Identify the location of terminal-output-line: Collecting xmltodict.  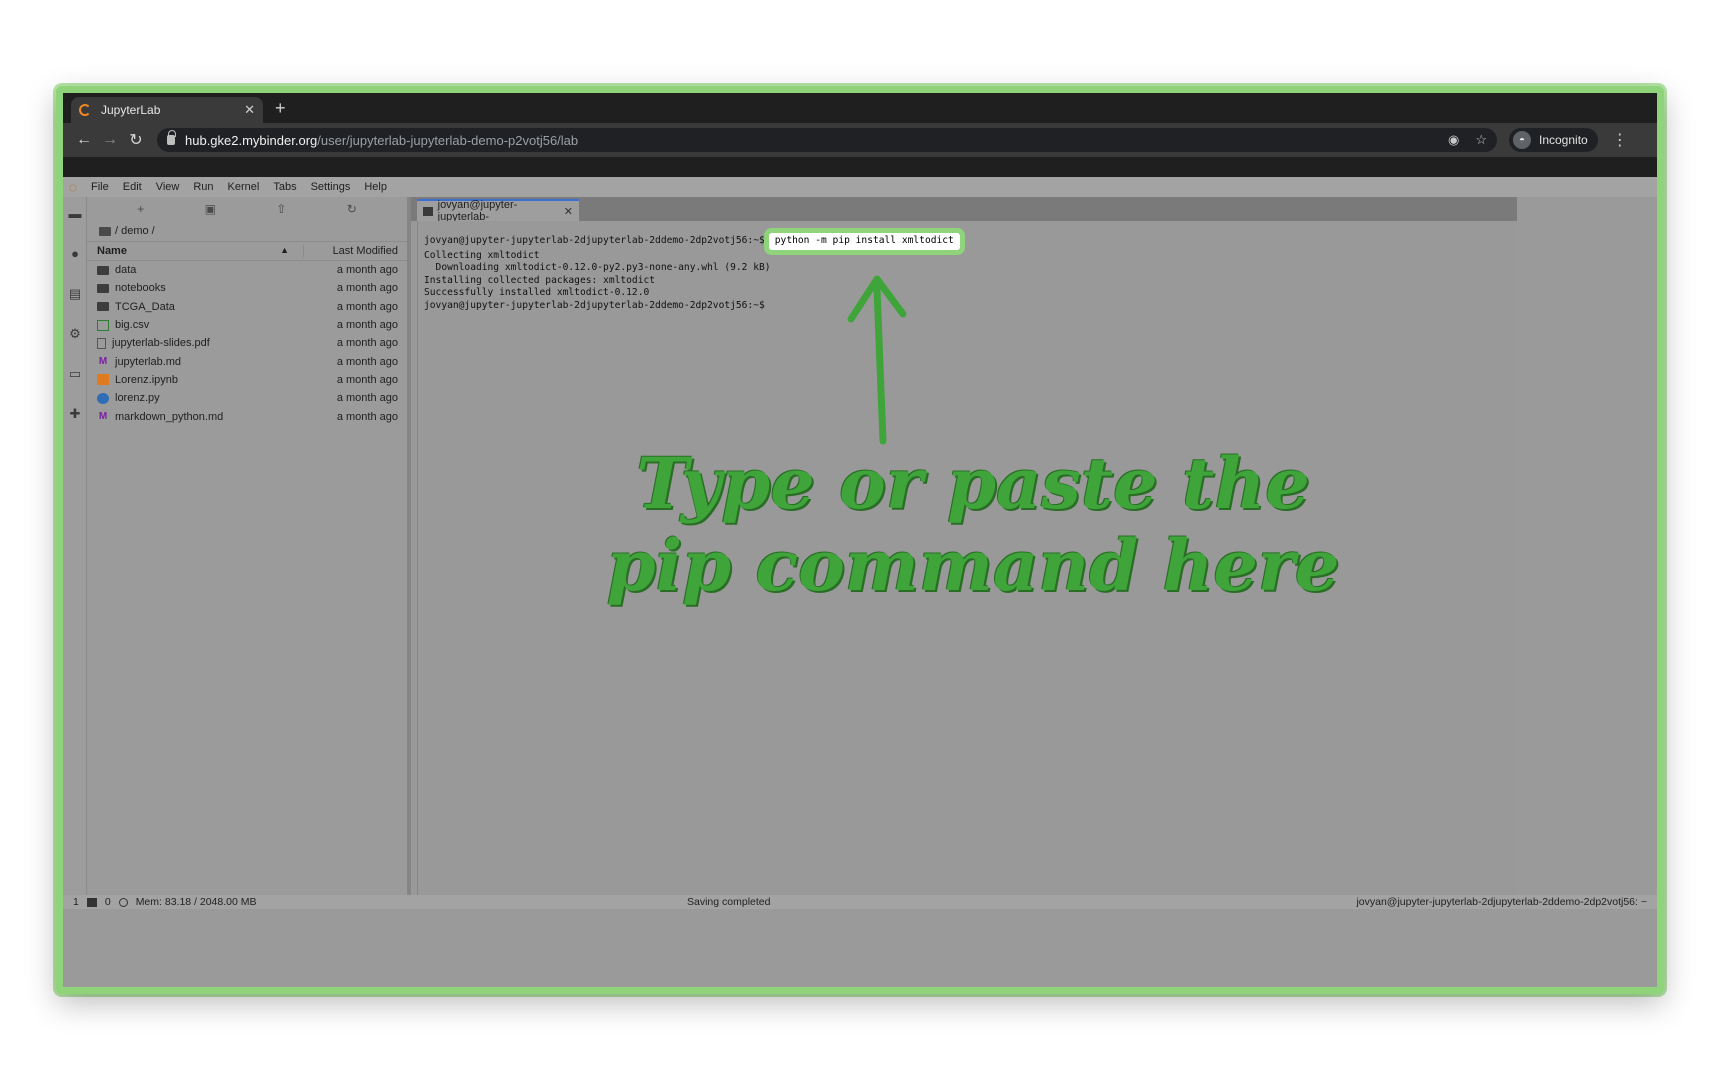
(482, 255).